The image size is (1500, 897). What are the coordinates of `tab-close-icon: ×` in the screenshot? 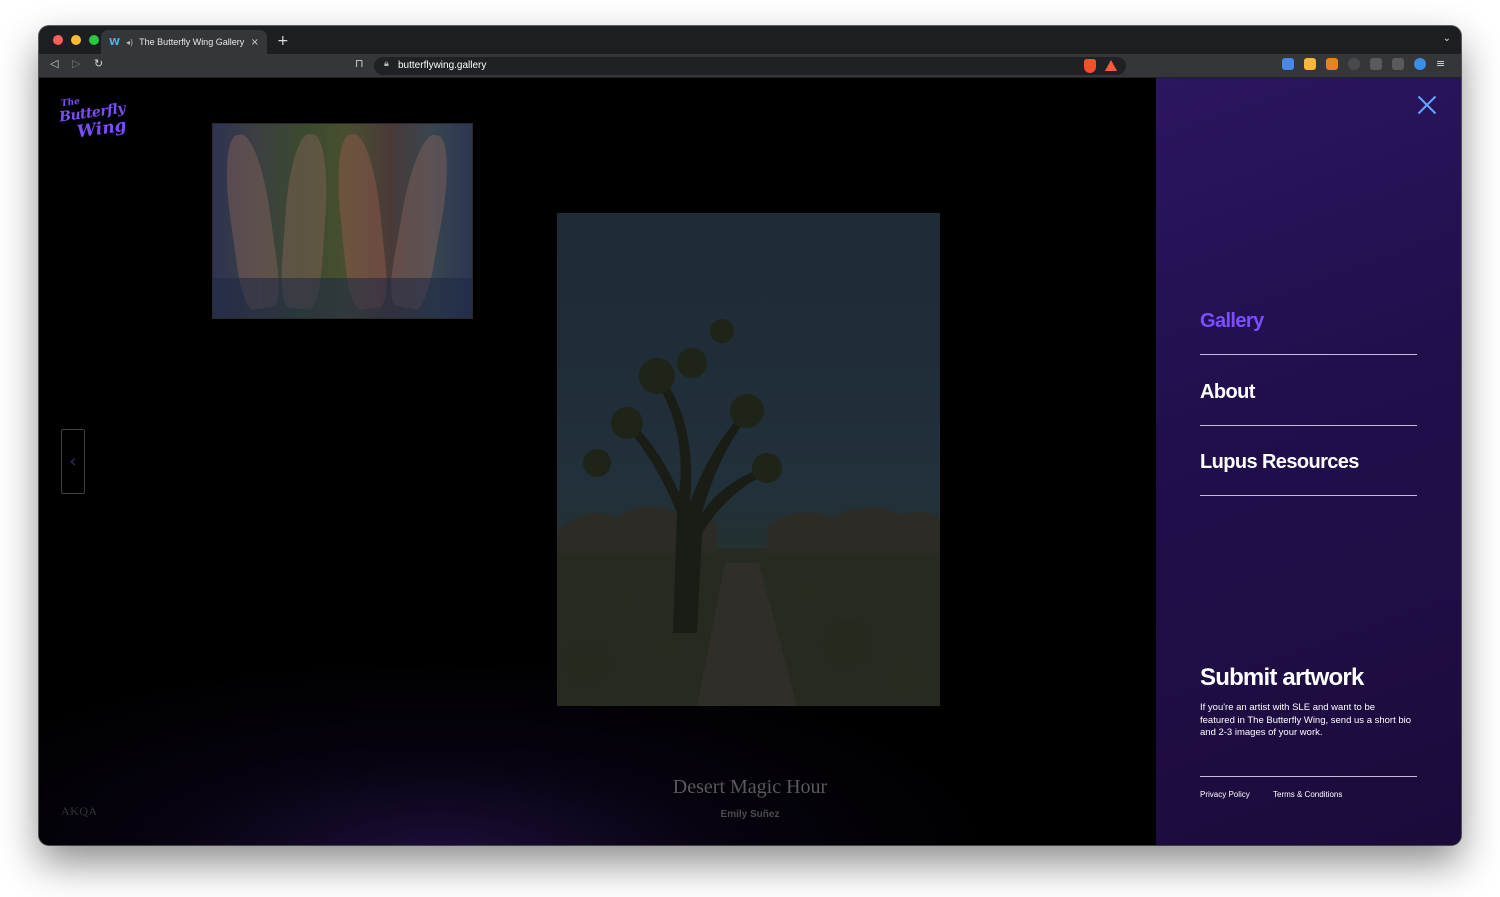 It's located at (255, 42).